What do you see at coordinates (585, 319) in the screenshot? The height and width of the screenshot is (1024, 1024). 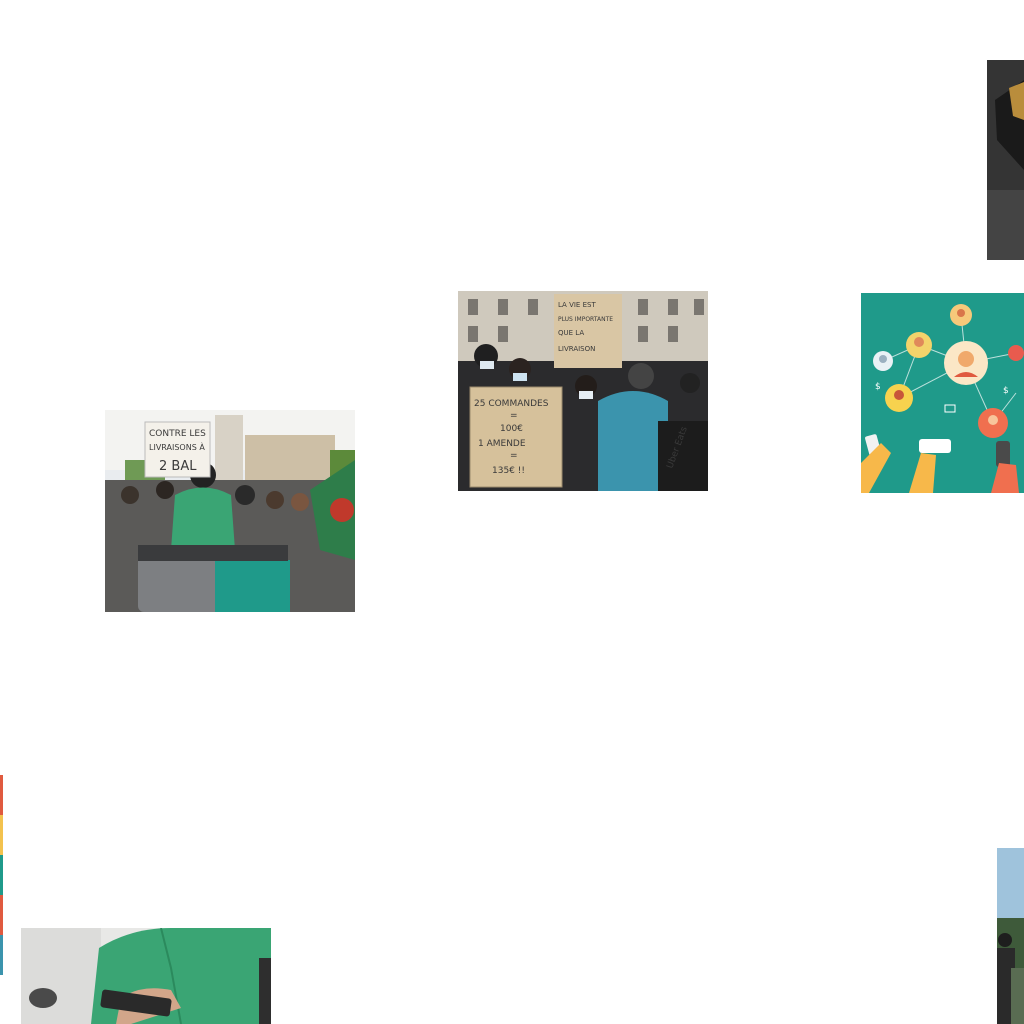 I see `top-sign-line-2: PLUS IMPORTANTE` at bounding box center [585, 319].